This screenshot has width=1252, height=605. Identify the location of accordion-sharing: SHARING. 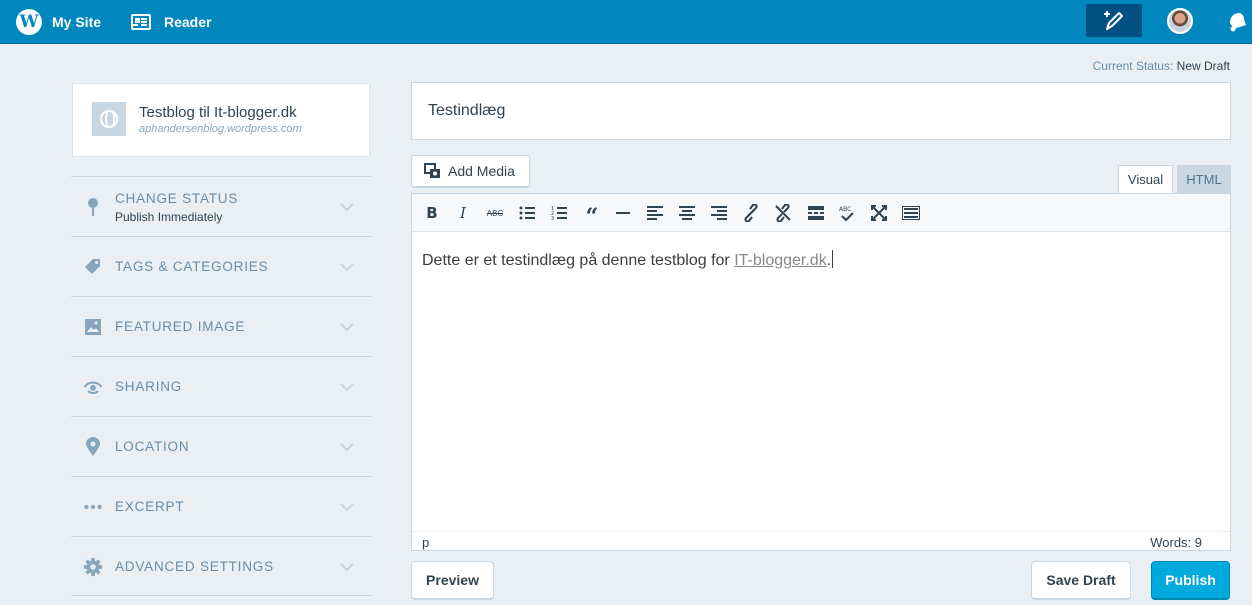
(221, 386).